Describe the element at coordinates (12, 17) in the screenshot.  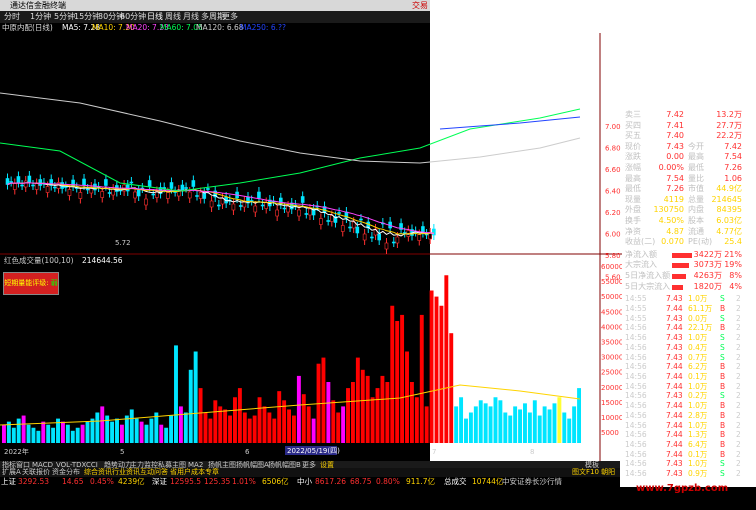
I see `period-tab-0: 分时` at that location.